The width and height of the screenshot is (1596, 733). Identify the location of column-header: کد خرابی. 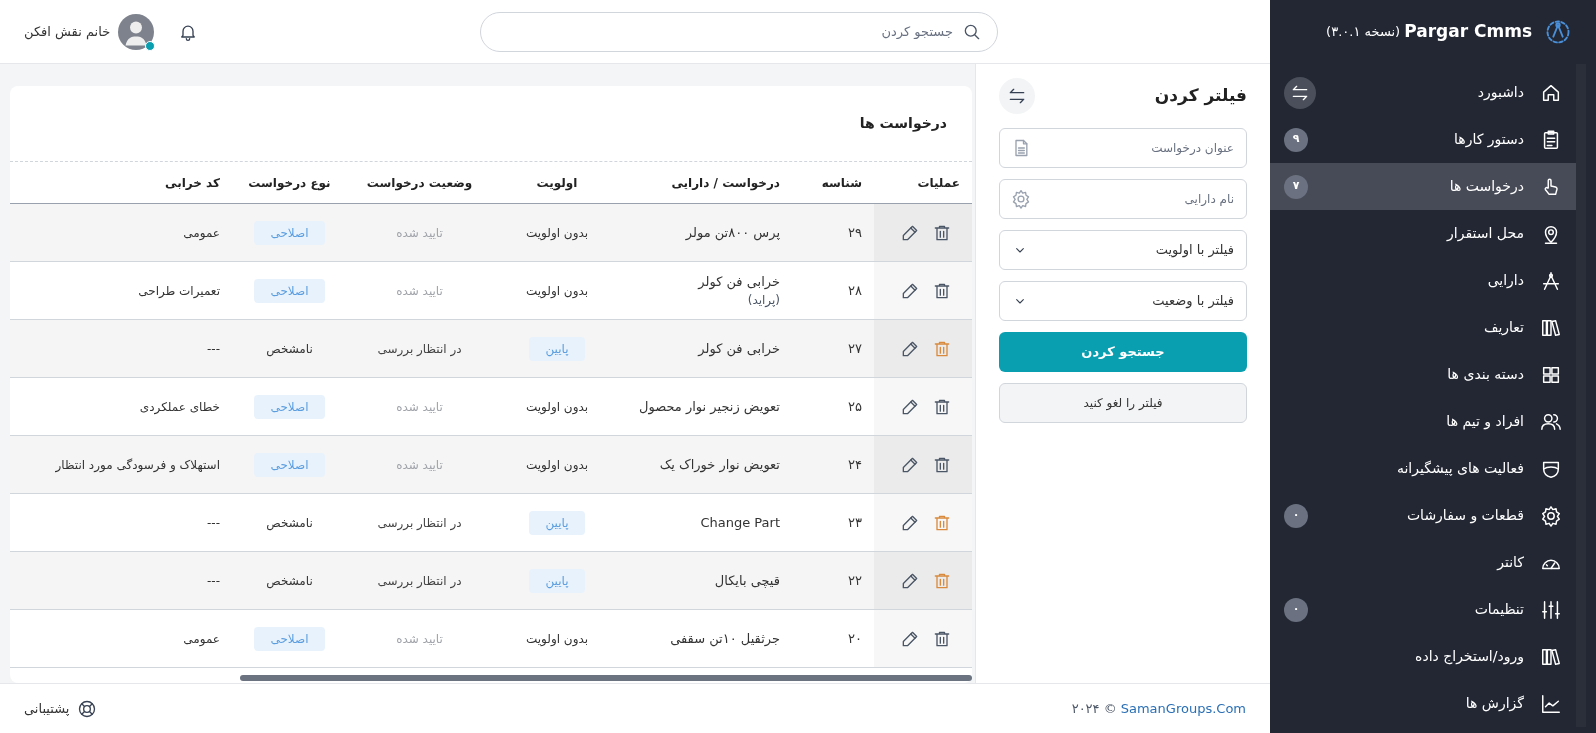
(192, 182).